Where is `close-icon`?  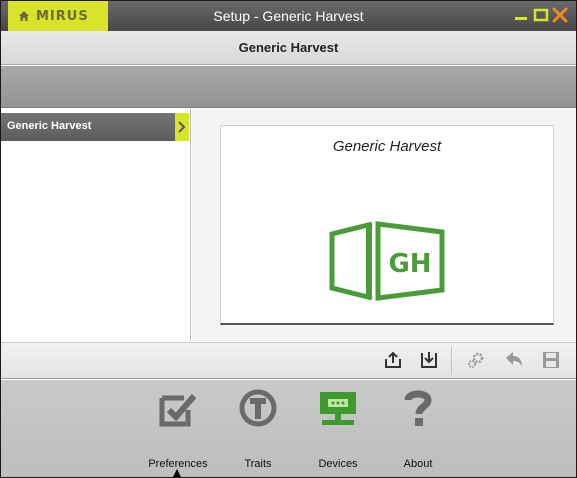 close-icon is located at coordinates (560, 15).